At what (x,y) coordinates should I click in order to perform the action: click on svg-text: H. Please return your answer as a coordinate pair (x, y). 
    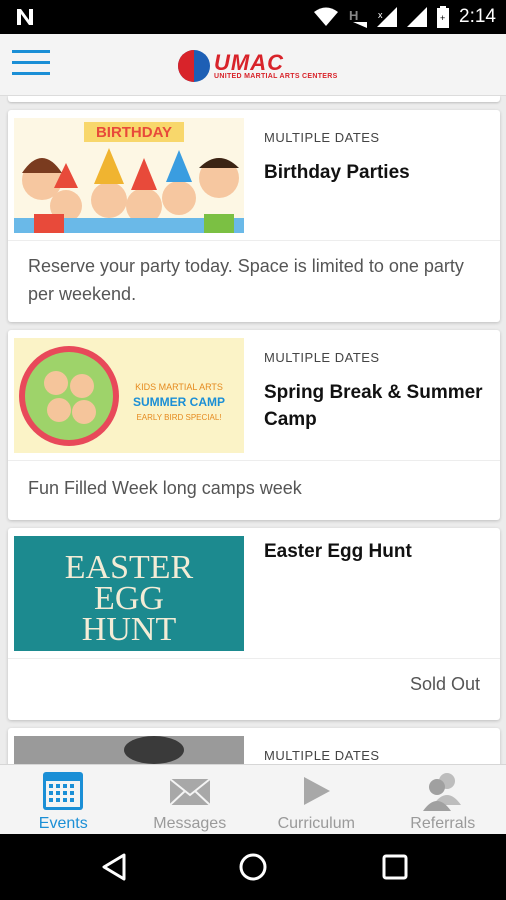
    Looking at the image, I should click on (353, 15).